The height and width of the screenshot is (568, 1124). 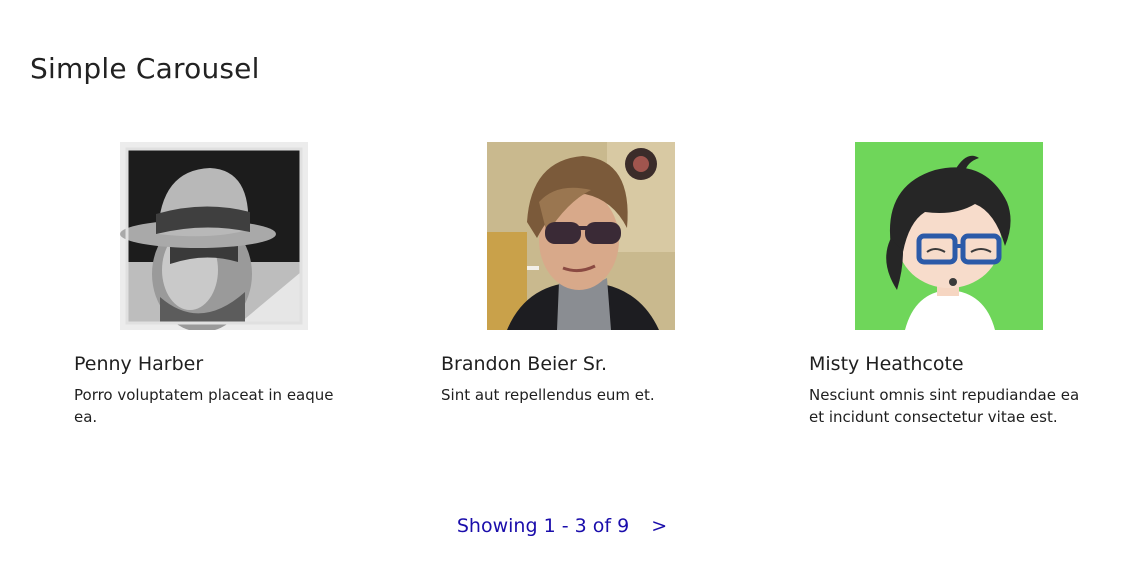 I want to click on pagination: Showing 1 - 3 of 9 >, so click(x=562, y=526).